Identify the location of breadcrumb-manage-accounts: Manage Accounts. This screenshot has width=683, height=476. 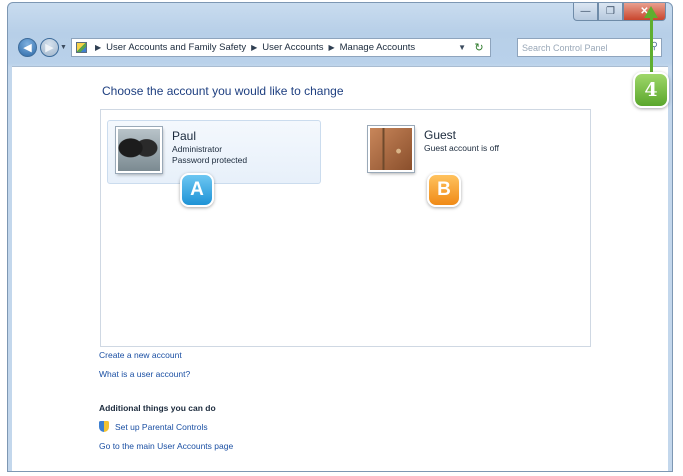
(378, 47).